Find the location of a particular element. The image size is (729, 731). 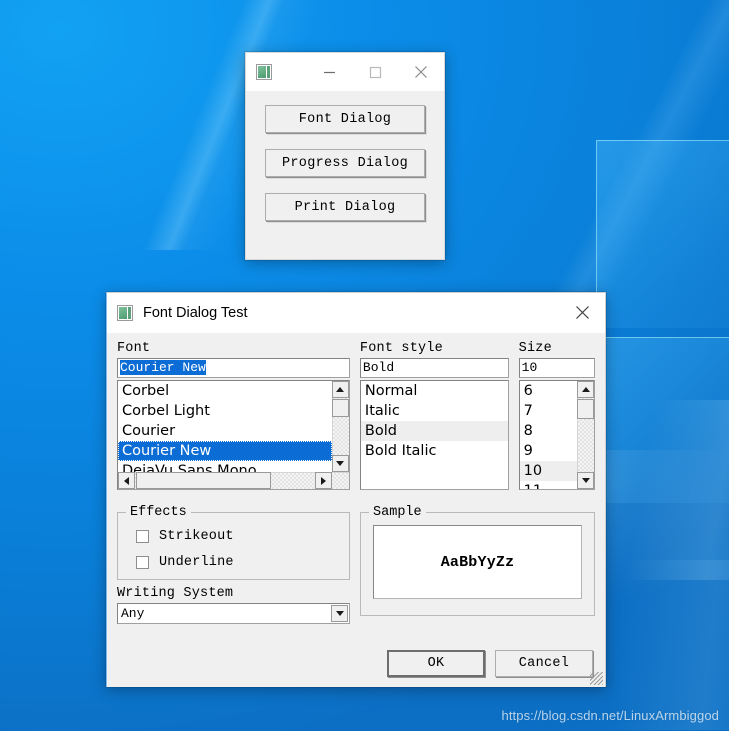

font-list-horizontal-scrollbar is located at coordinates (233, 480).